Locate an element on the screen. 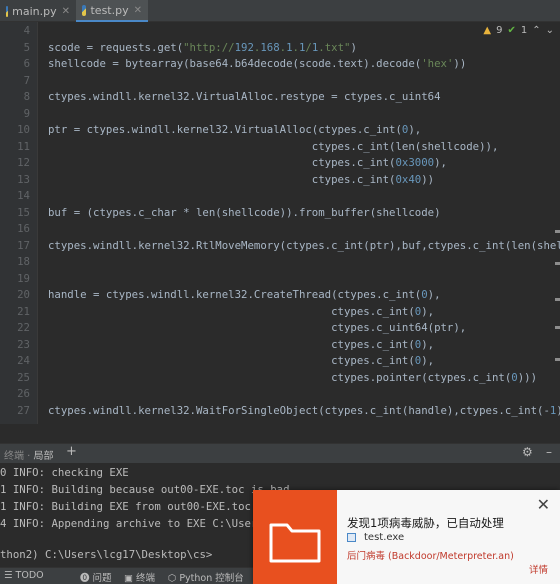 The width and height of the screenshot is (560, 584). code-line: 22 ctypes.c_uint64(ptr), is located at coordinates (280, 328).